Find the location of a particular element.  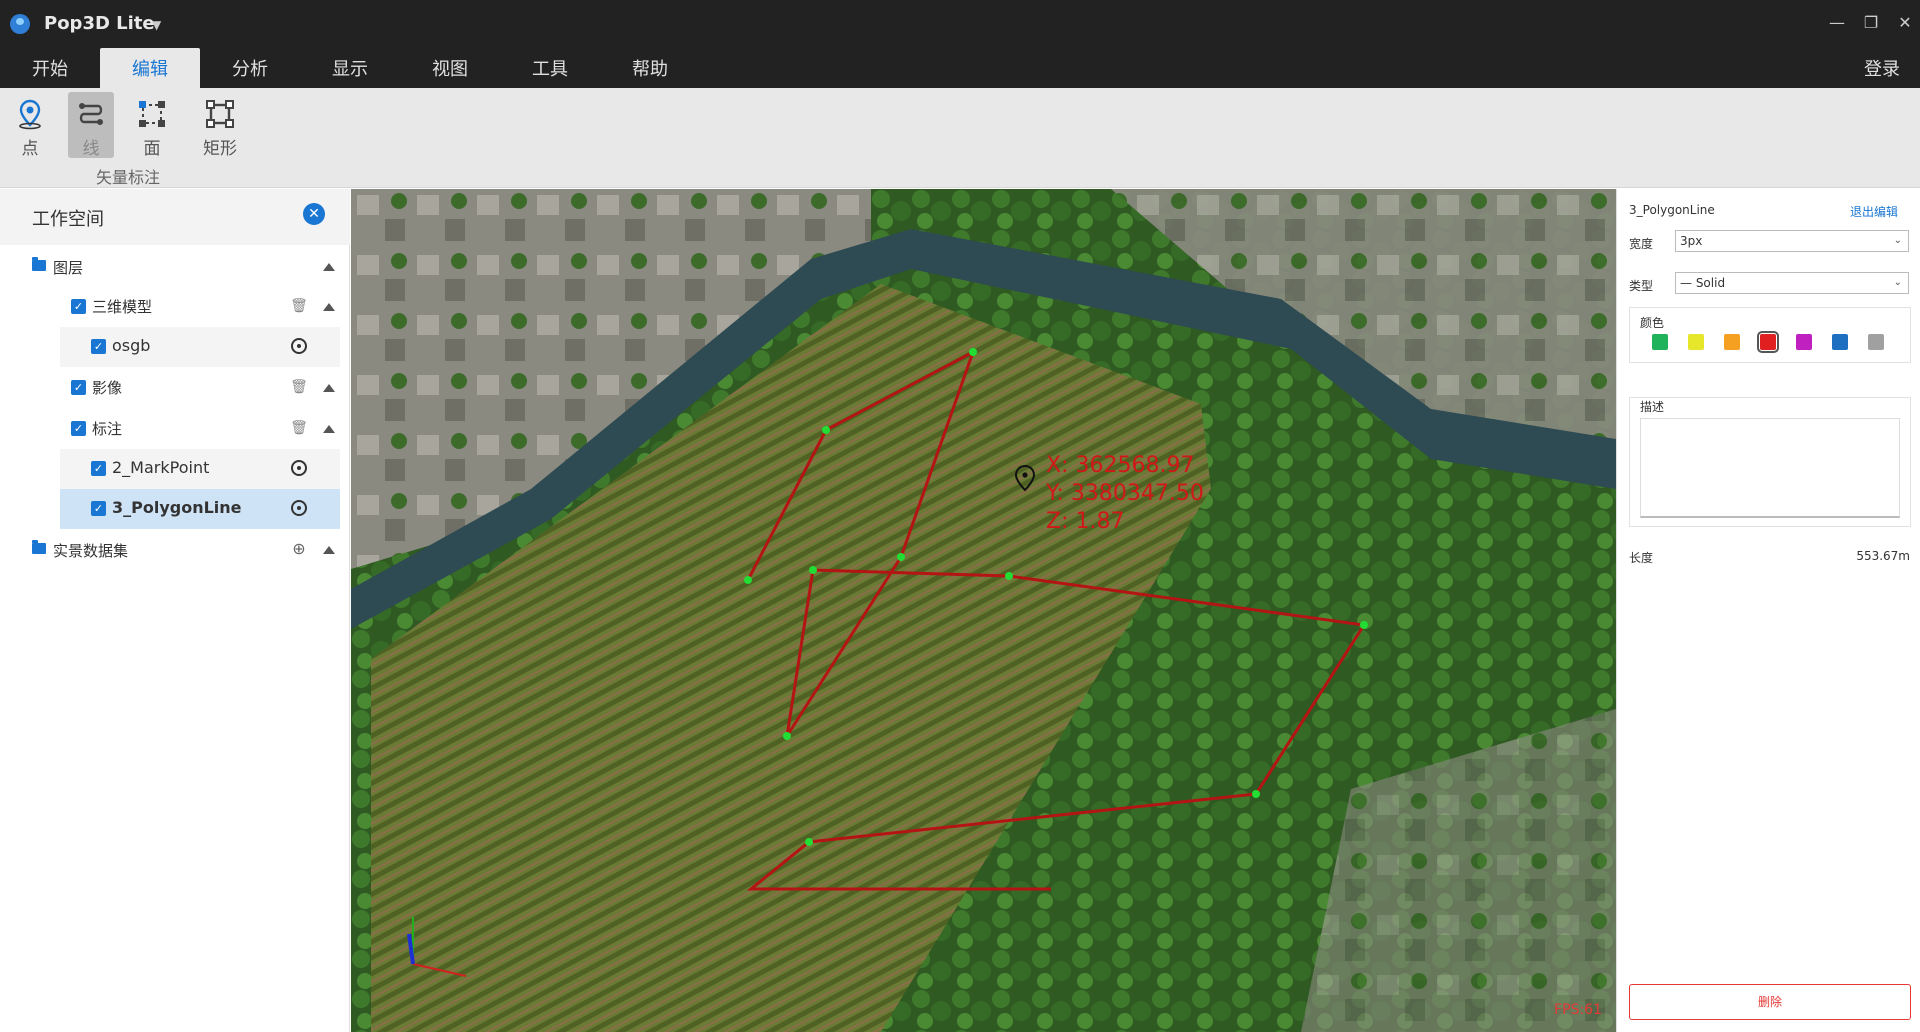

feature-name: 3_PolygonLine is located at coordinates (1672, 210).